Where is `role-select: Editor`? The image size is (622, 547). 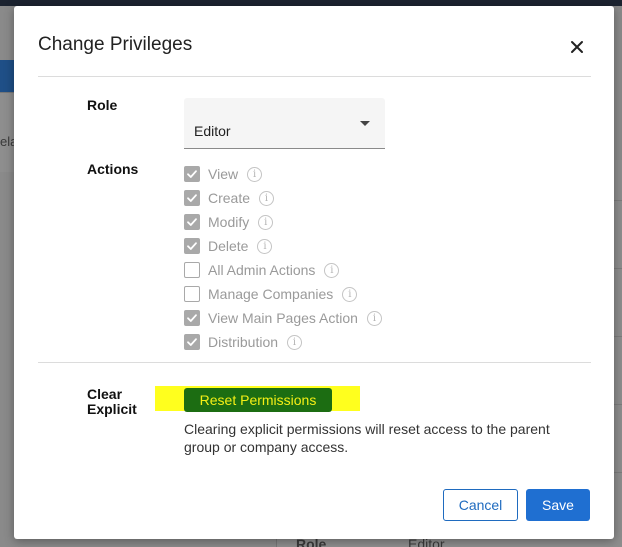 role-select: Editor is located at coordinates (284, 123).